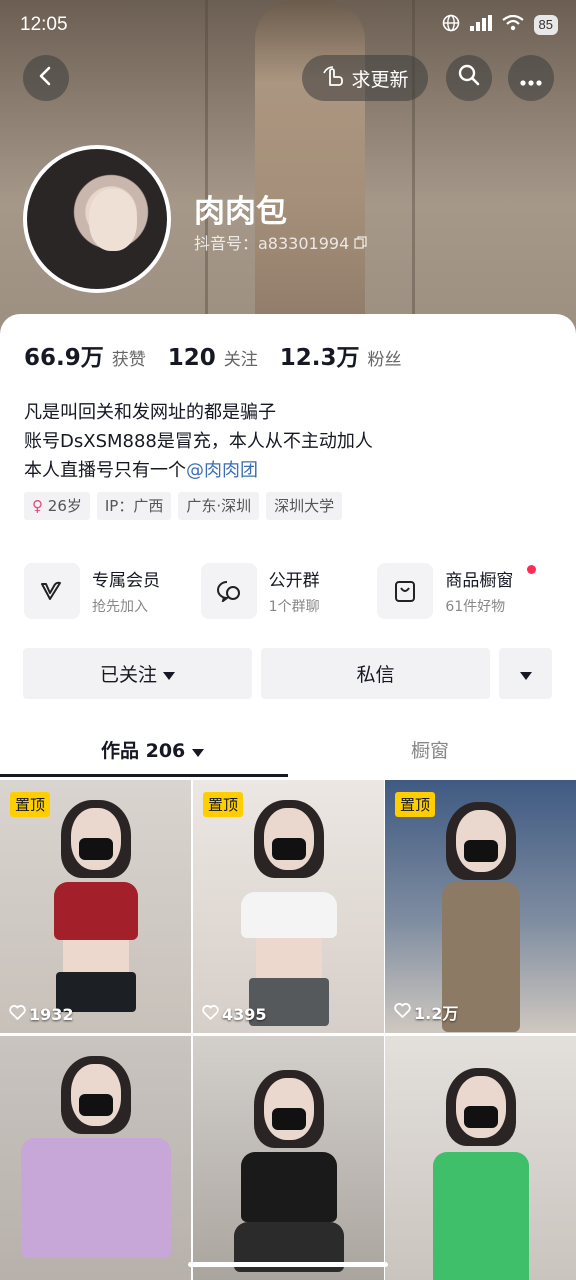 This screenshot has height=1280, width=576. I want to click on chat-group-icon, so click(228, 591).